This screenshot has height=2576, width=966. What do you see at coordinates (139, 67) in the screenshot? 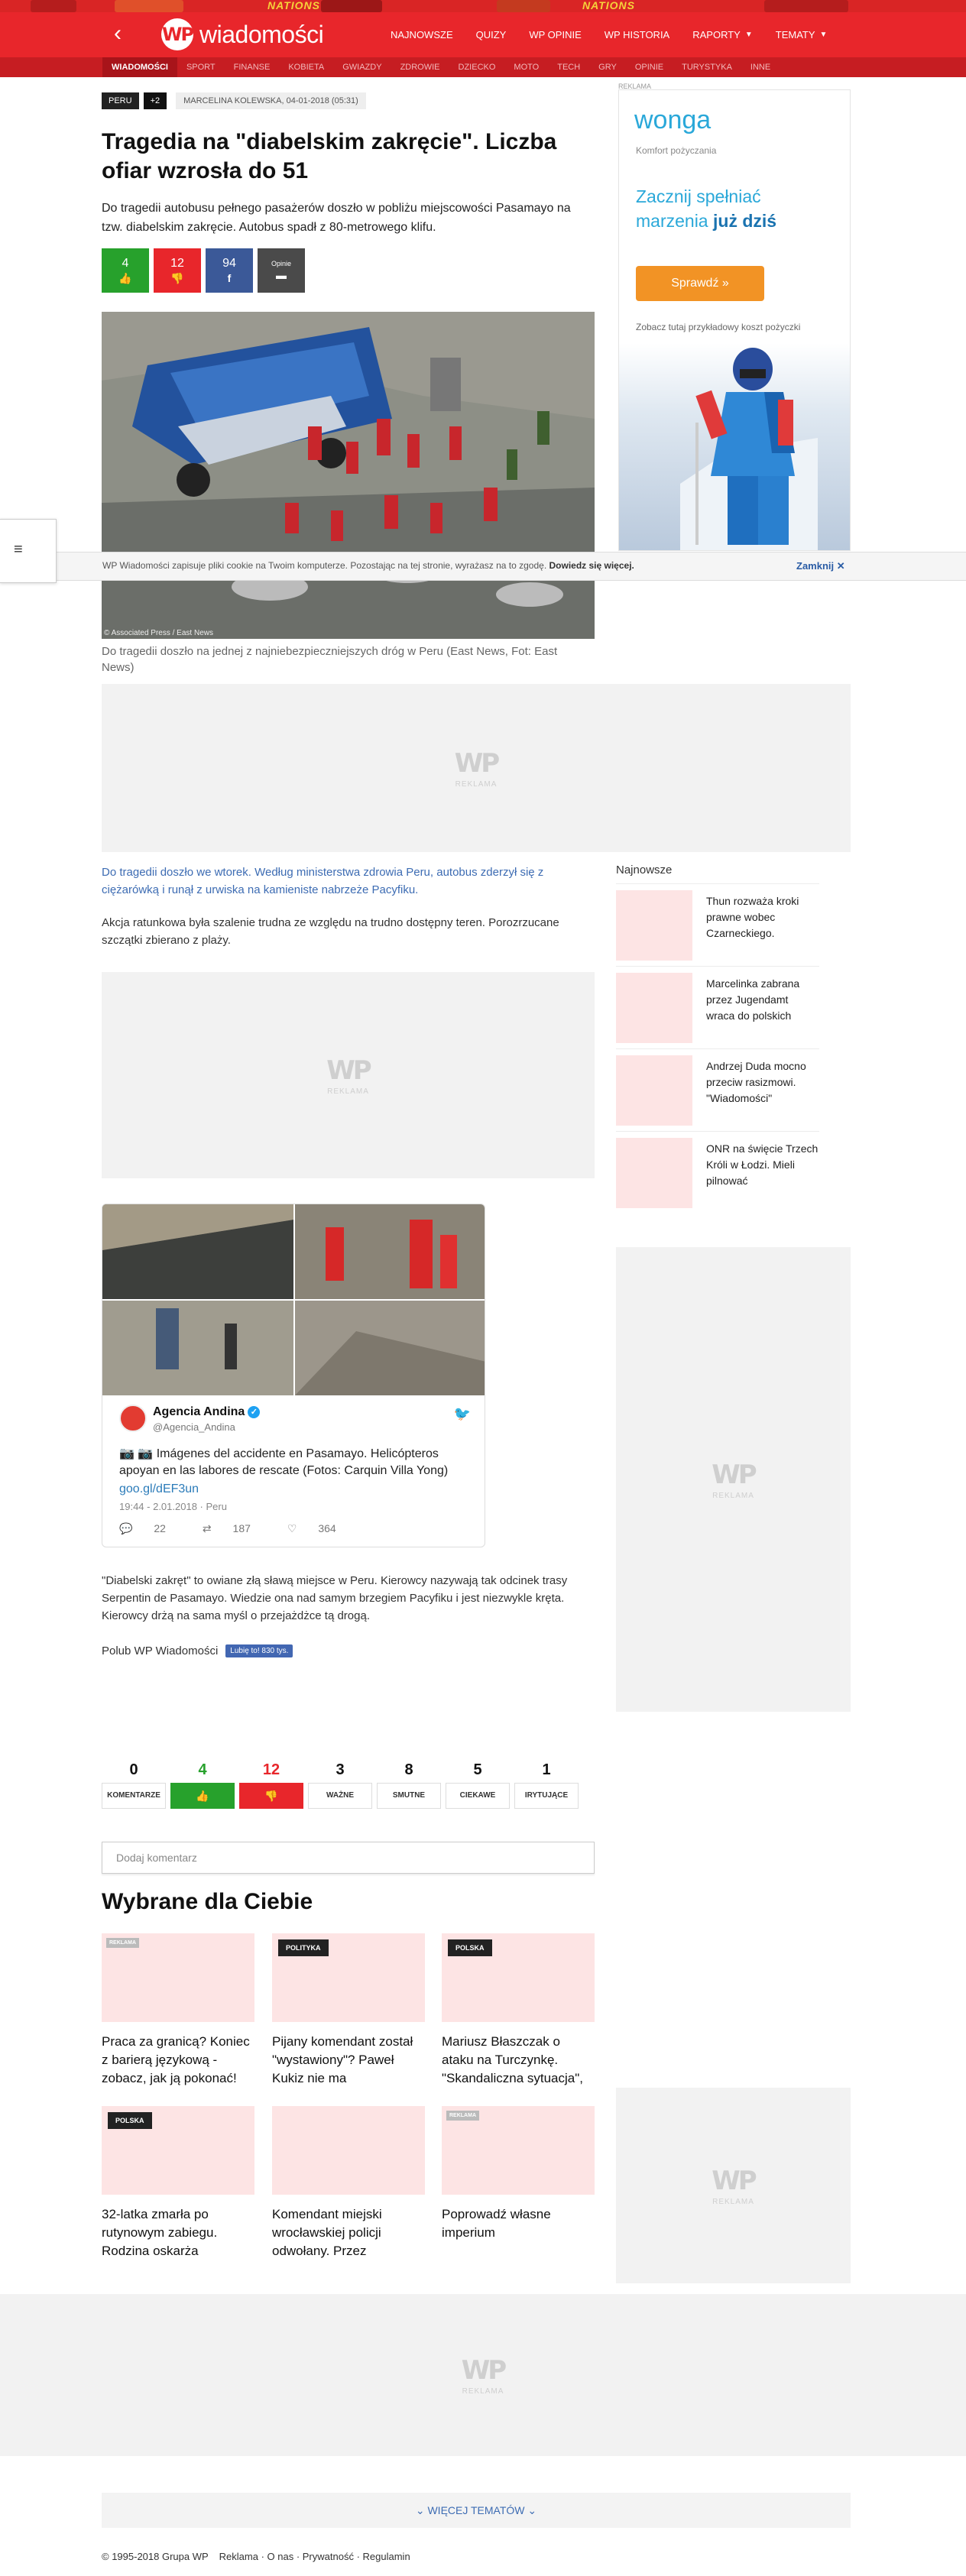
I see `category-wiadomosci: WIADOMOŚCI` at bounding box center [139, 67].